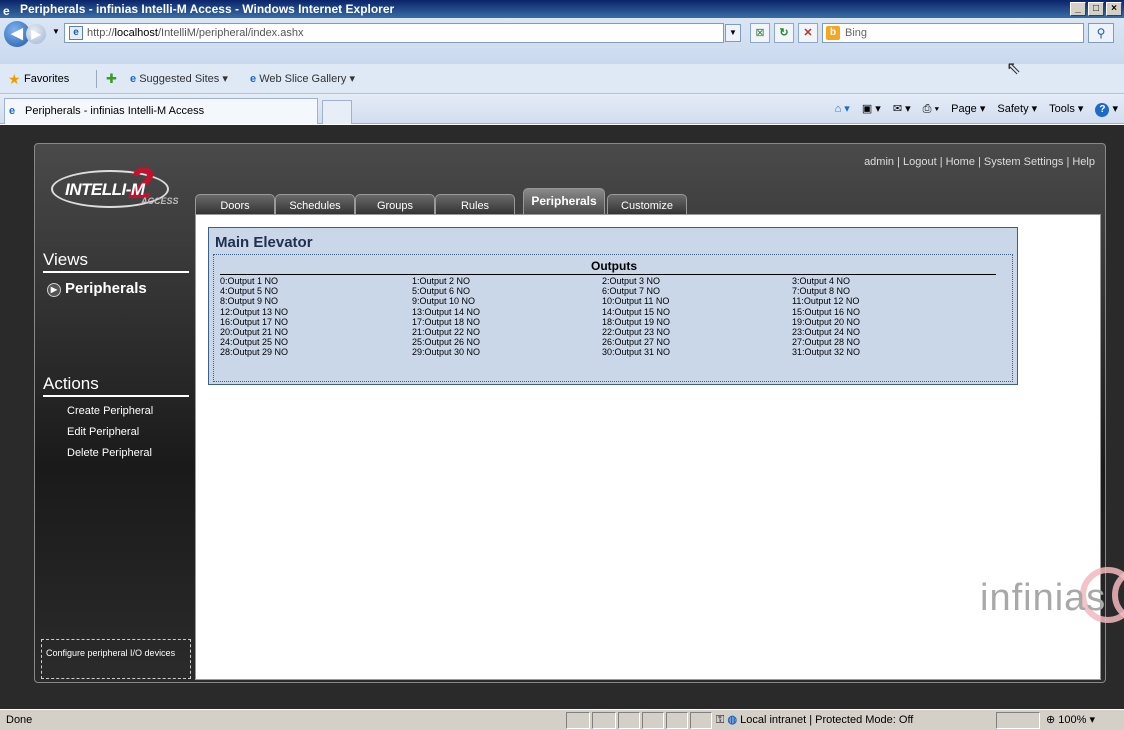 The width and height of the screenshot is (1124, 730). I want to click on help-menu: ? ▾, so click(1106, 109).